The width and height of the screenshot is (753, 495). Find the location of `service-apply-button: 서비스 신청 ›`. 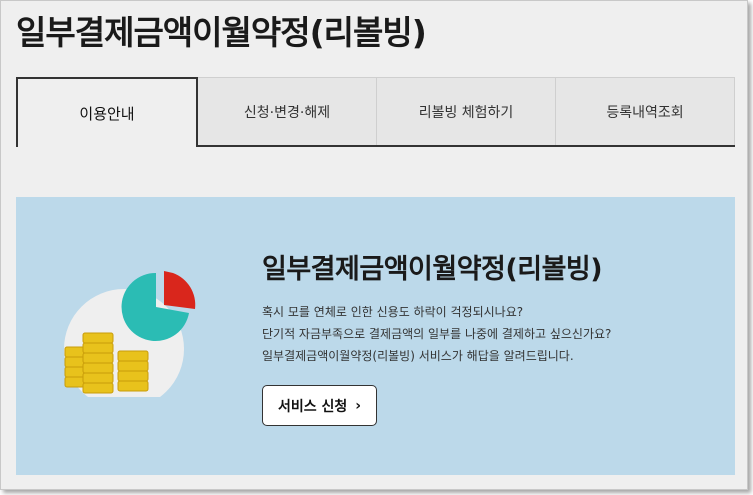

service-apply-button: 서비스 신청 › is located at coordinates (319, 405).